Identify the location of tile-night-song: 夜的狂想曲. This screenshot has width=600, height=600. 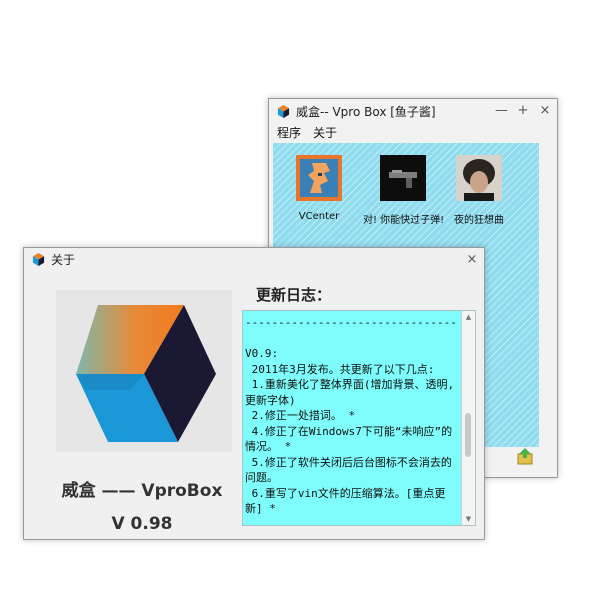
(479, 190).